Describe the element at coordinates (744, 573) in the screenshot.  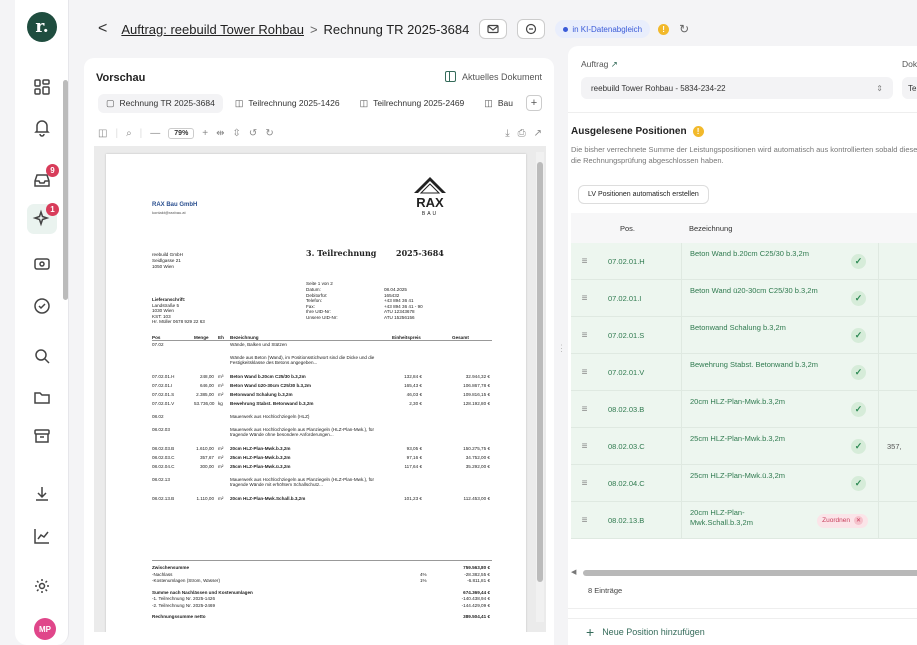
I see `table-hscrollbar: ◀` at that location.